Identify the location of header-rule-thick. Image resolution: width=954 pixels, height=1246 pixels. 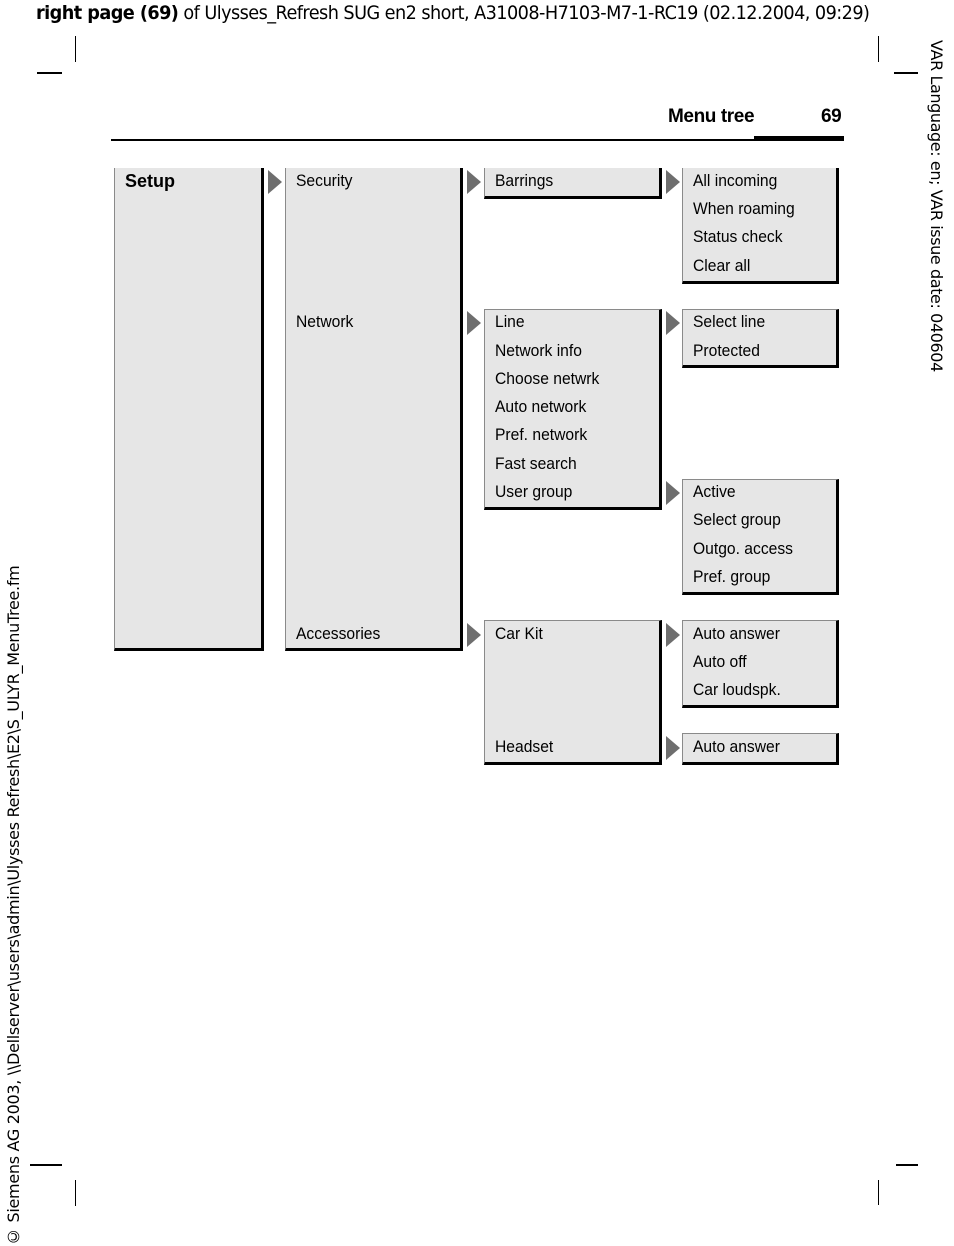
(799, 138).